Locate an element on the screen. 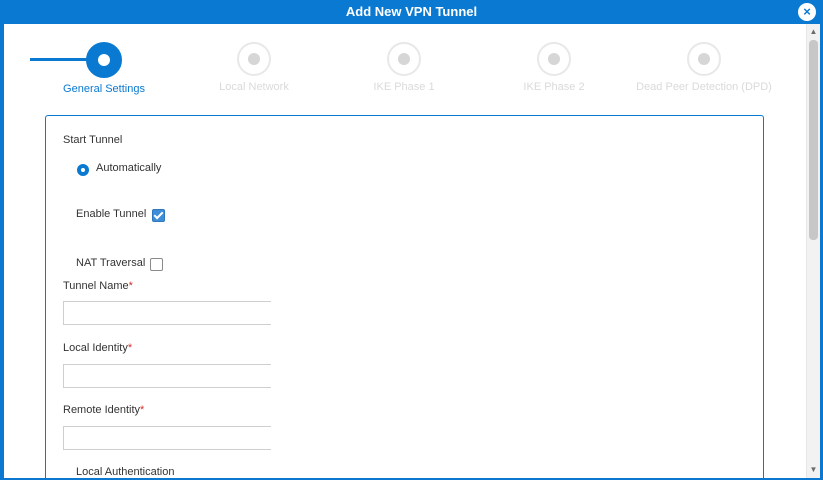 This screenshot has width=823, height=480. remote-identity-label: Remote Identity* is located at coordinates (104, 410).